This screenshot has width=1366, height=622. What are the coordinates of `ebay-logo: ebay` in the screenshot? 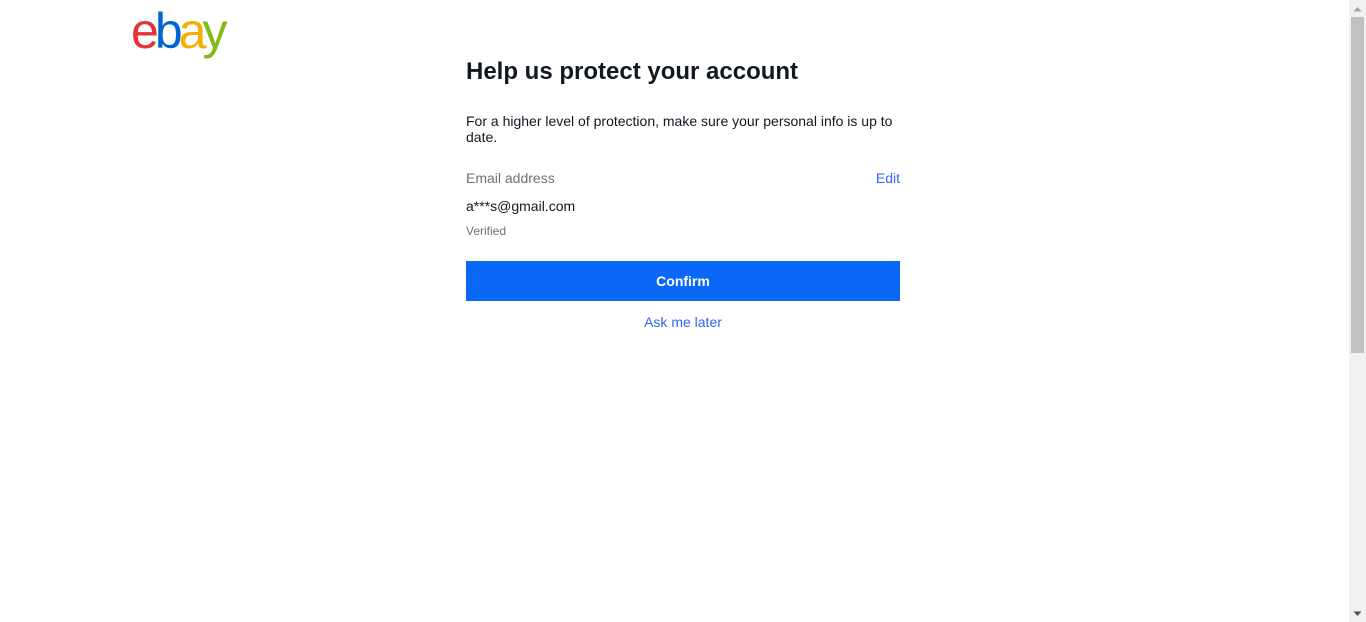 It's located at (191, 33).